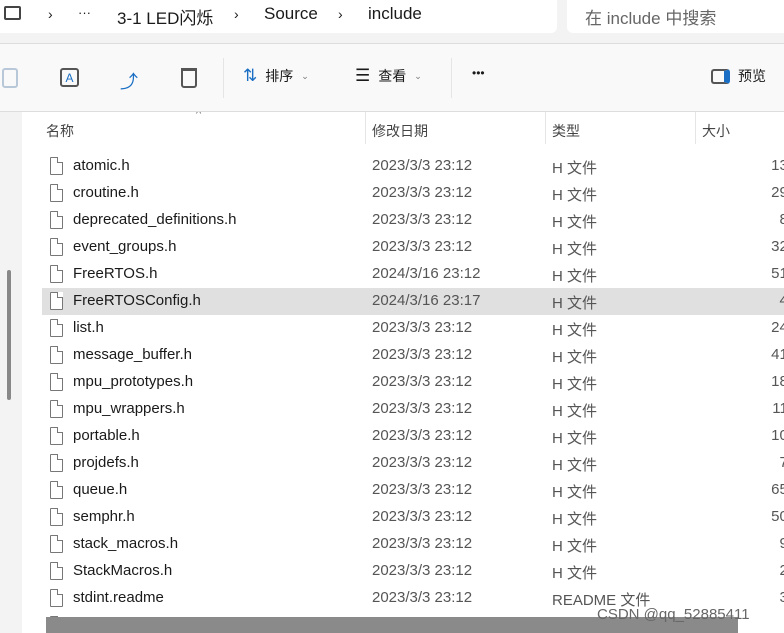  Describe the element at coordinates (716, 131) in the screenshot. I see `column-size: 大小` at that location.